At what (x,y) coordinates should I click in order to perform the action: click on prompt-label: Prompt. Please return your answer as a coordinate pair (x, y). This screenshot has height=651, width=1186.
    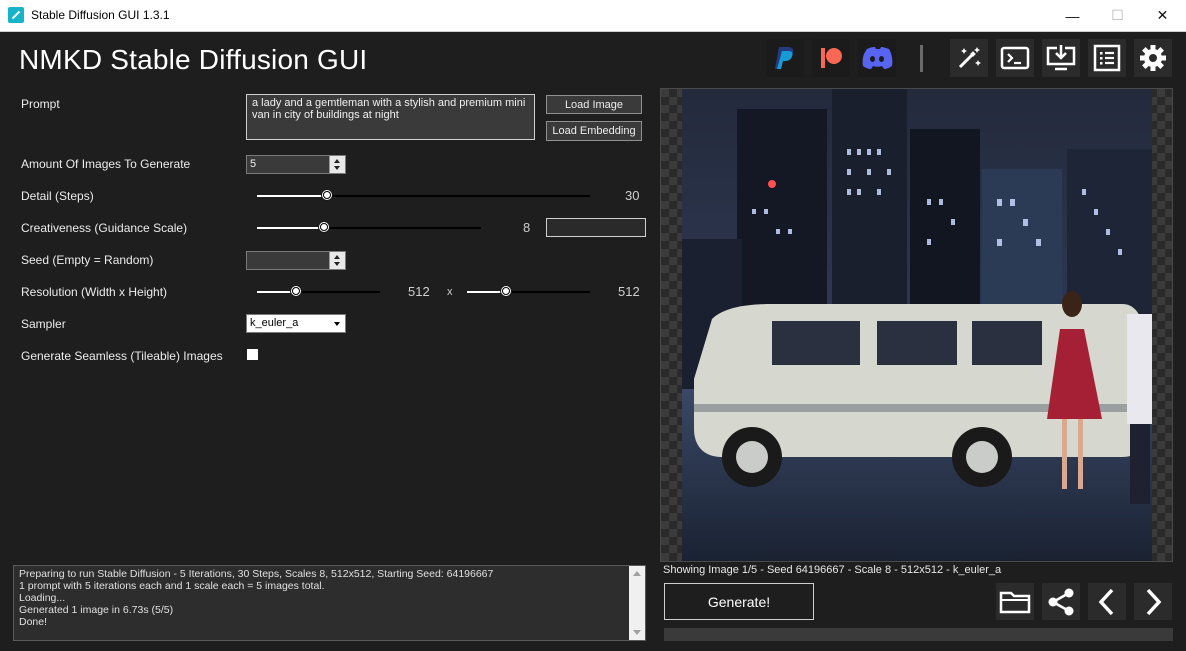
    Looking at the image, I should click on (40, 104).